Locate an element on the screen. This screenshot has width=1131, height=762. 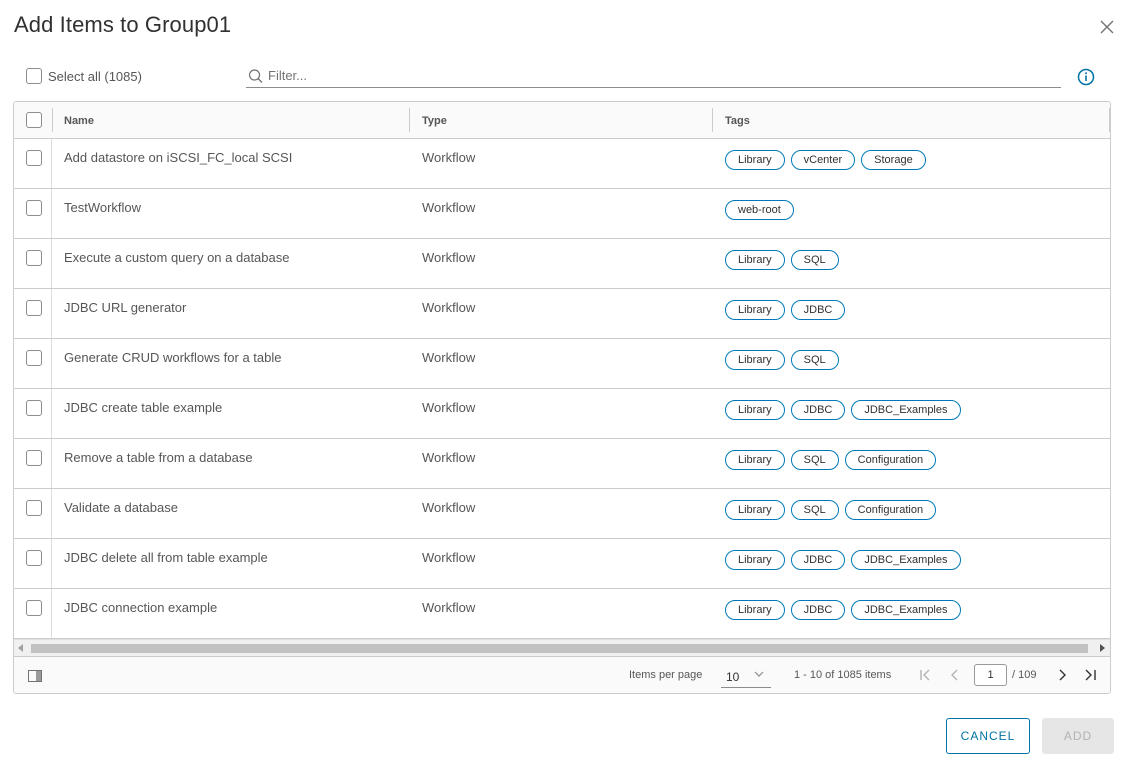
column-toggle-icon is located at coordinates (35, 675).